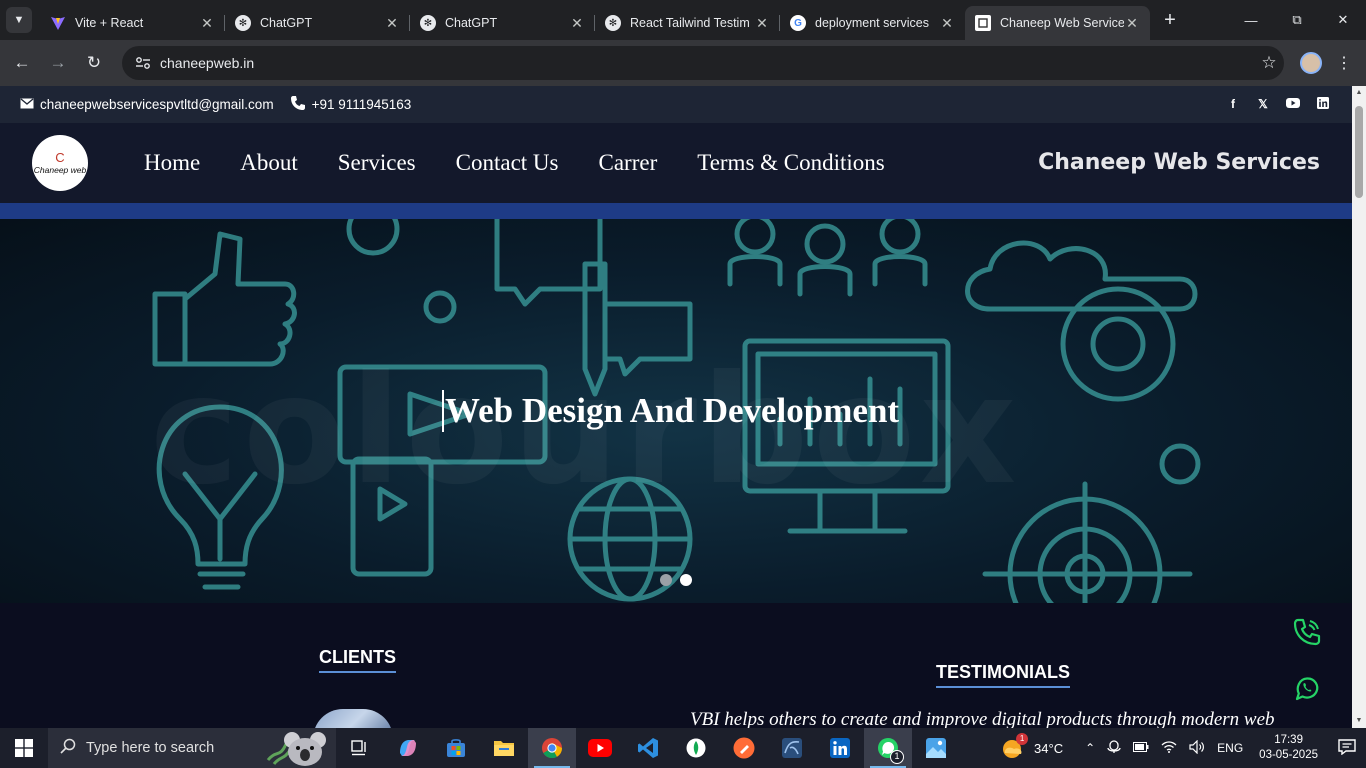 This screenshot has width=1366, height=768. What do you see at coordinates (791, 163) in the screenshot?
I see `nav-terms: Terms & Conditions` at bounding box center [791, 163].